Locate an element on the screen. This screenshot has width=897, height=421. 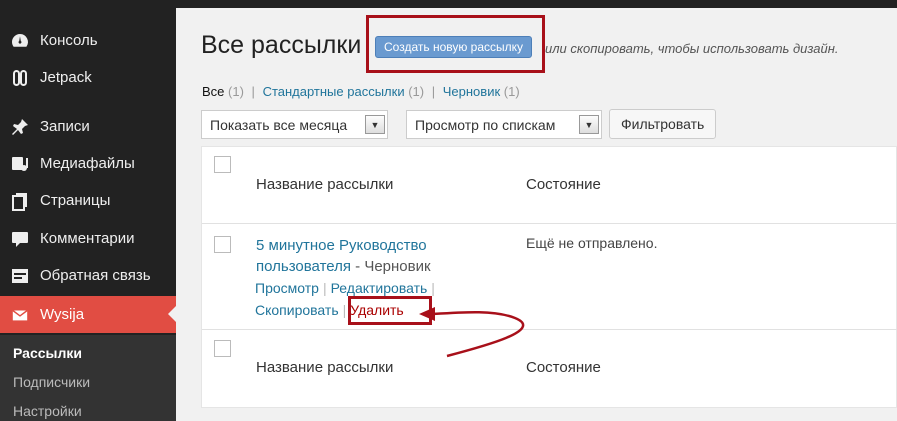
column-footer-state: Состояние is located at coordinates (563, 367).